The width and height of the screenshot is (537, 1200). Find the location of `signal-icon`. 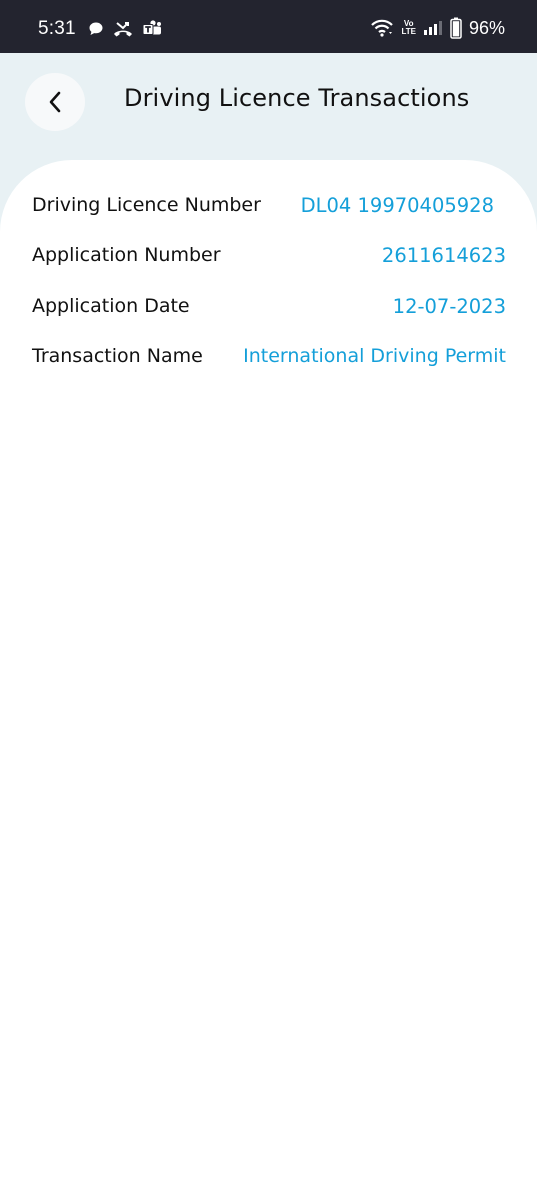

signal-icon is located at coordinates (432, 28).